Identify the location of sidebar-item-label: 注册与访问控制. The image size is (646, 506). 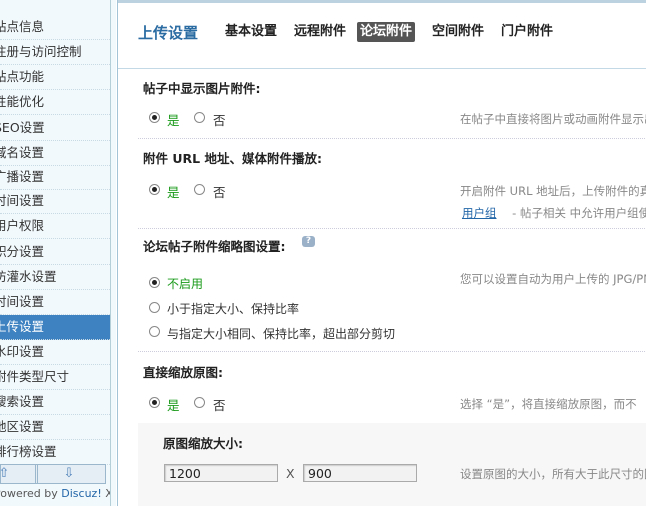
(41, 51).